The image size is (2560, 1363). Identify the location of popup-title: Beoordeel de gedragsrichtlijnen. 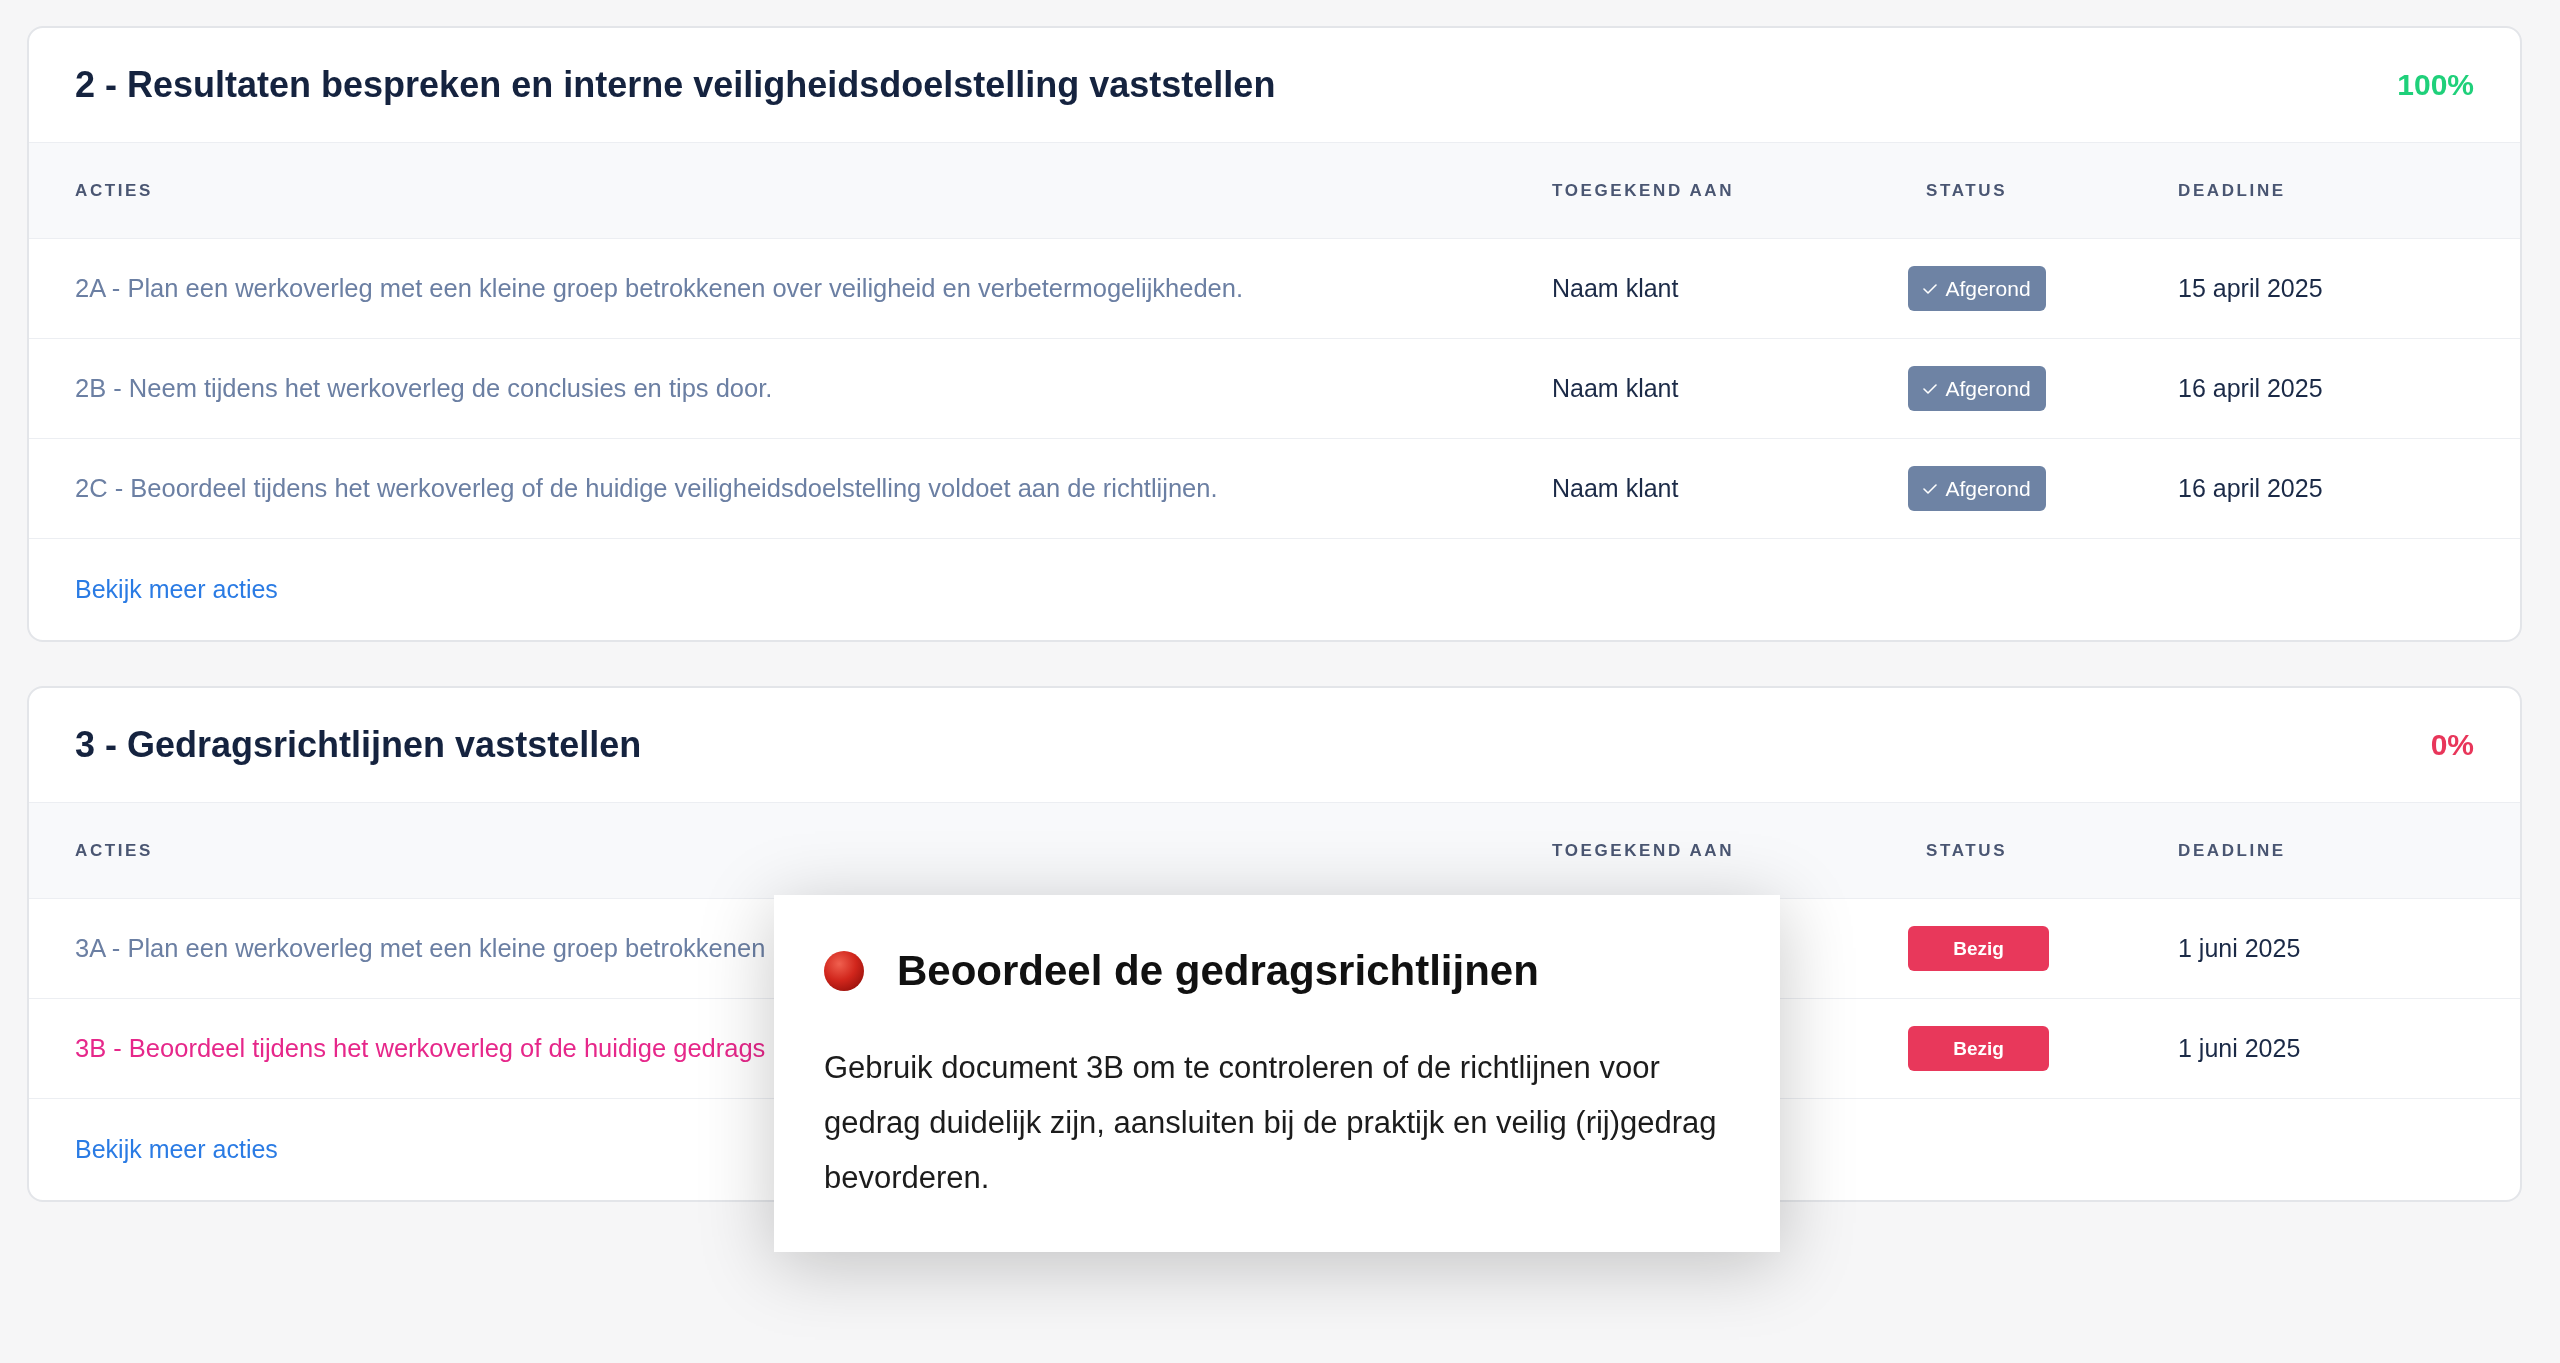
(1218, 971).